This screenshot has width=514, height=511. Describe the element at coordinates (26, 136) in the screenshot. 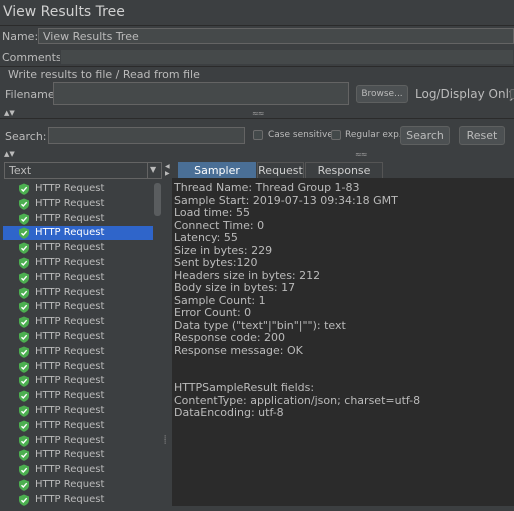

I see `search-label: Search:` at that location.